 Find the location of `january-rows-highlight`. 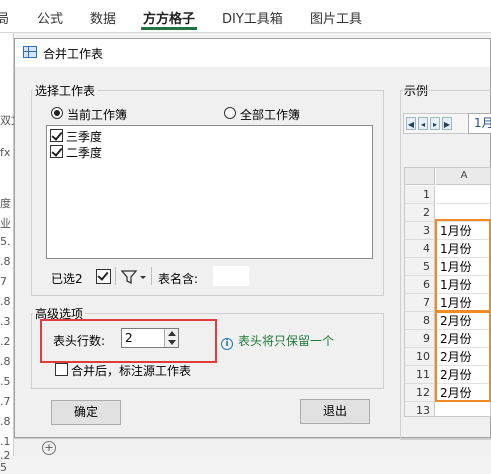

january-rows-highlight is located at coordinates (463, 265).